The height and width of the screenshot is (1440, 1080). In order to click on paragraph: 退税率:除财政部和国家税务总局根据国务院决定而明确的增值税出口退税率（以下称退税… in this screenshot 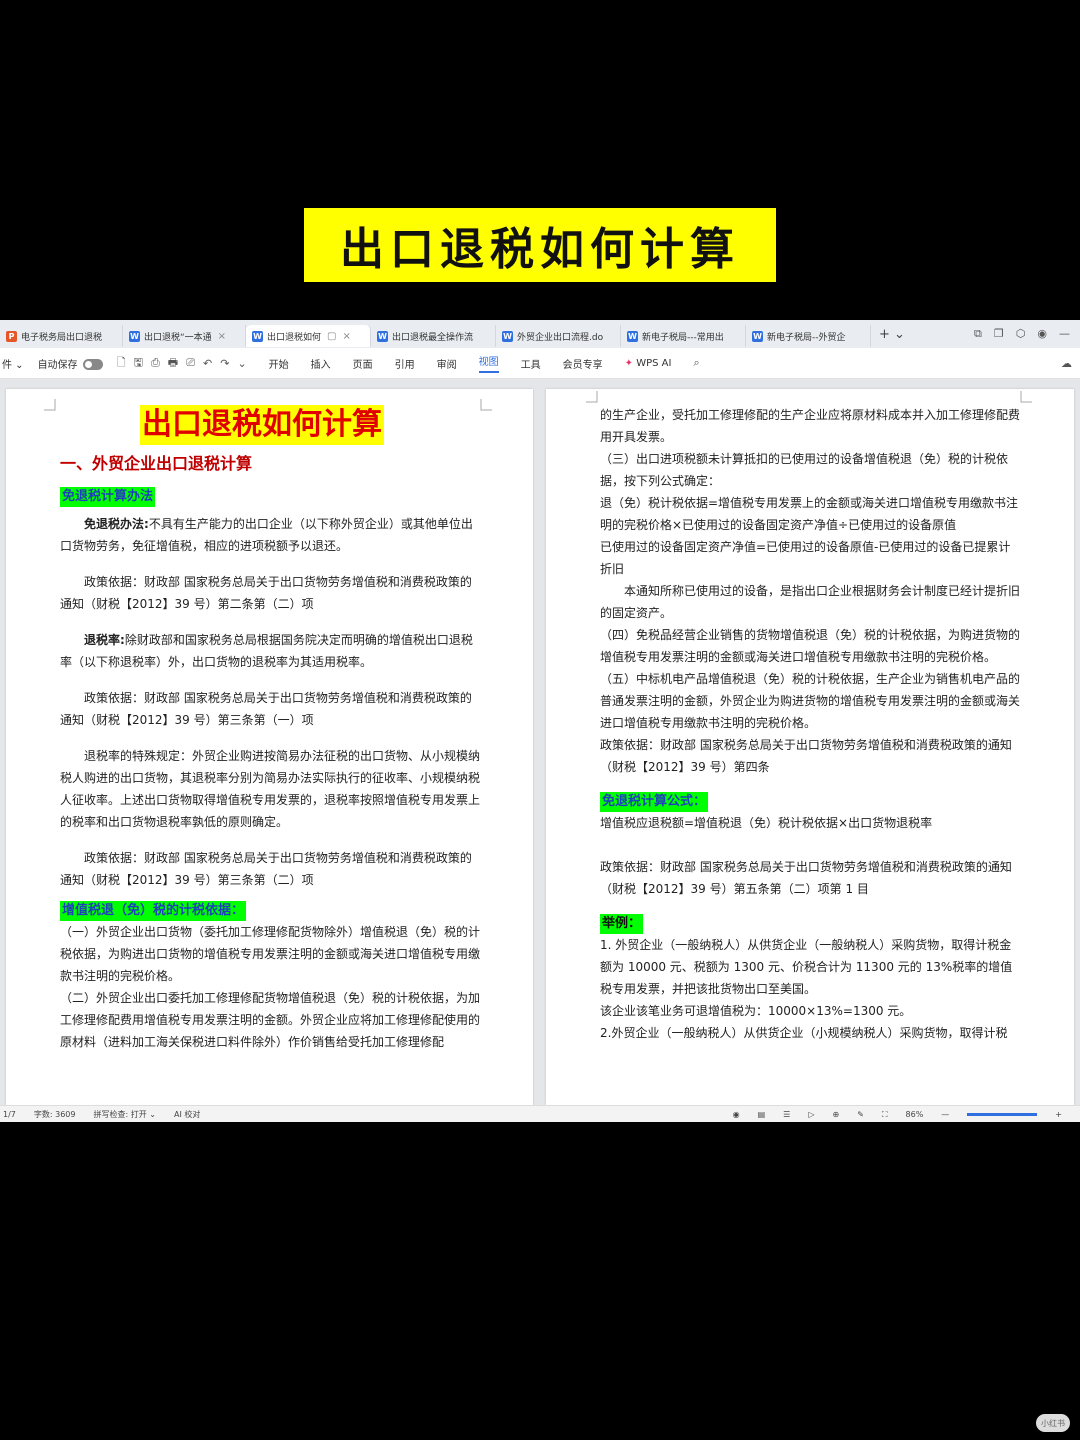, I will do `click(270, 651)`.